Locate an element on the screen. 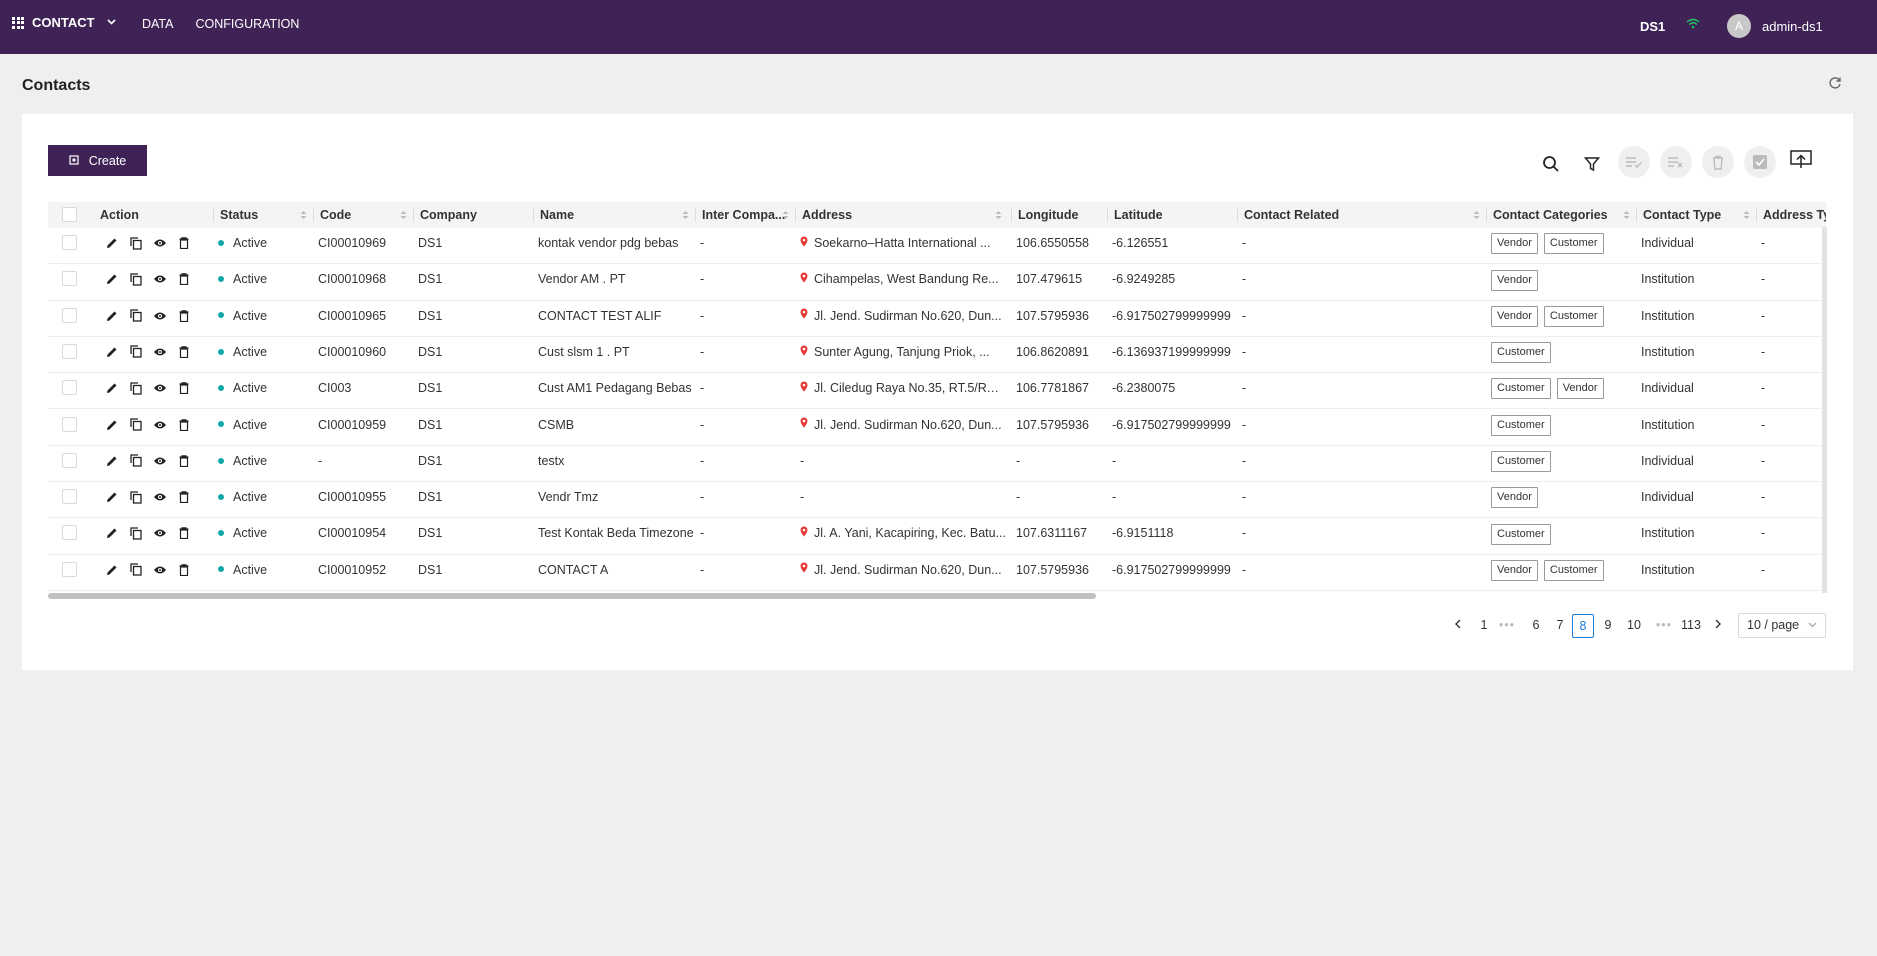 This screenshot has height=956, width=1877. bulk-delete-icon is located at coordinates (1718, 162).